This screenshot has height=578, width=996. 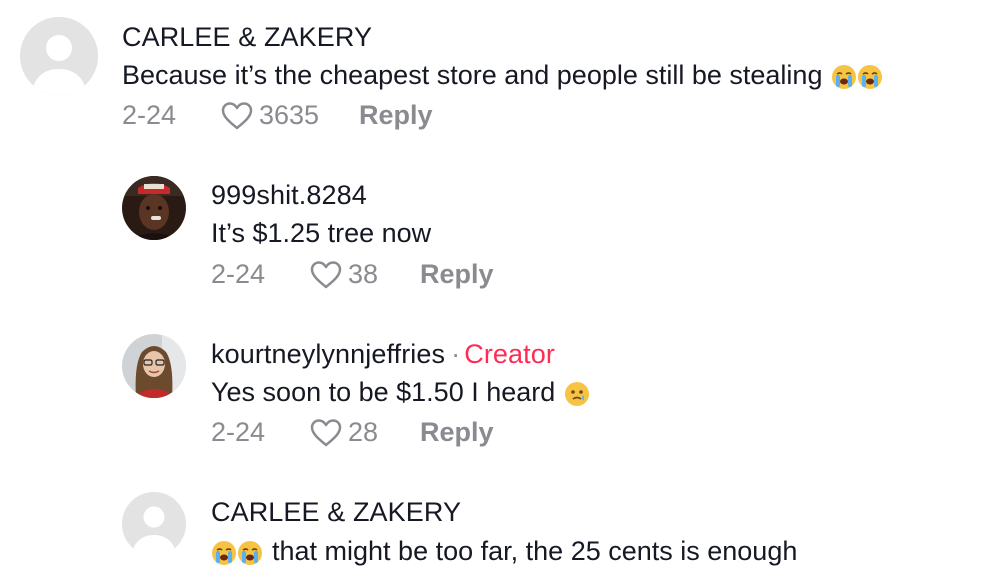 I want to click on face-holding-back-tears-icon, so click(x=577, y=392).